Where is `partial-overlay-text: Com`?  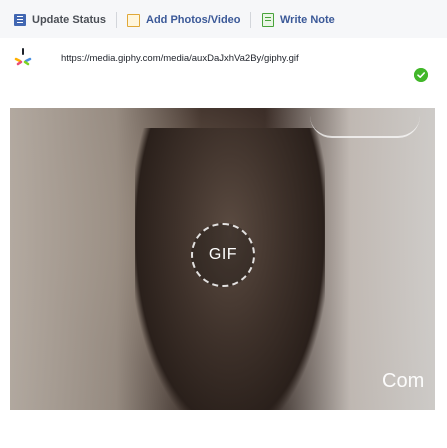
partial-overlay-text: Com is located at coordinates (403, 381).